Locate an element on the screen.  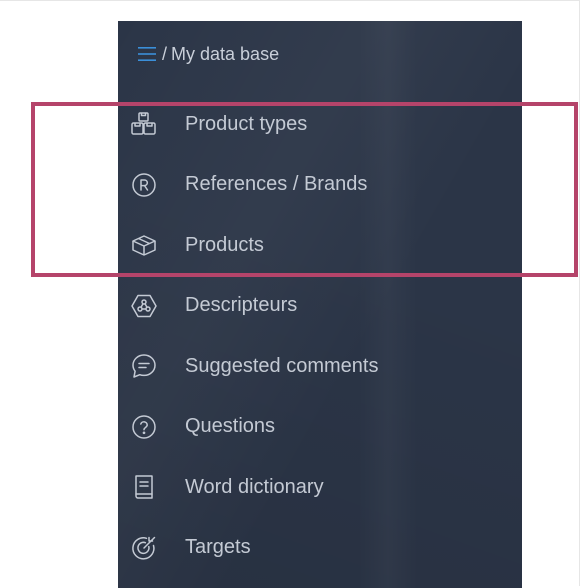
sidebar-item-label: Word dictionary is located at coordinates (254, 486).